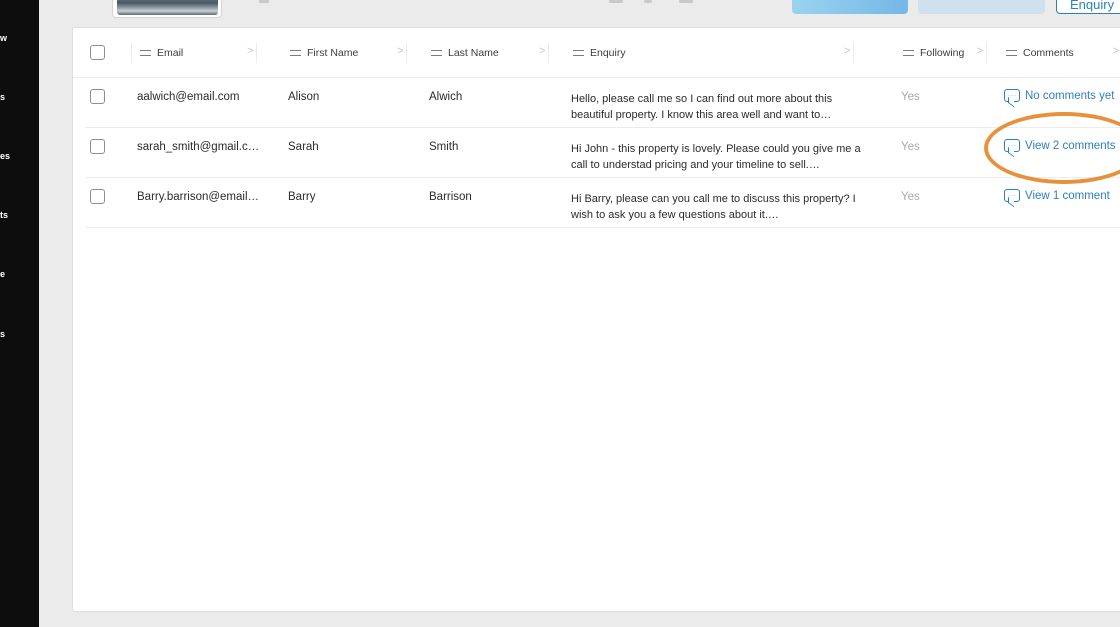 The height and width of the screenshot is (627, 1120). What do you see at coordinates (579, 13) in the screenshot?
I see `top-bar: Enquiry` at bounding box center [579, 13].